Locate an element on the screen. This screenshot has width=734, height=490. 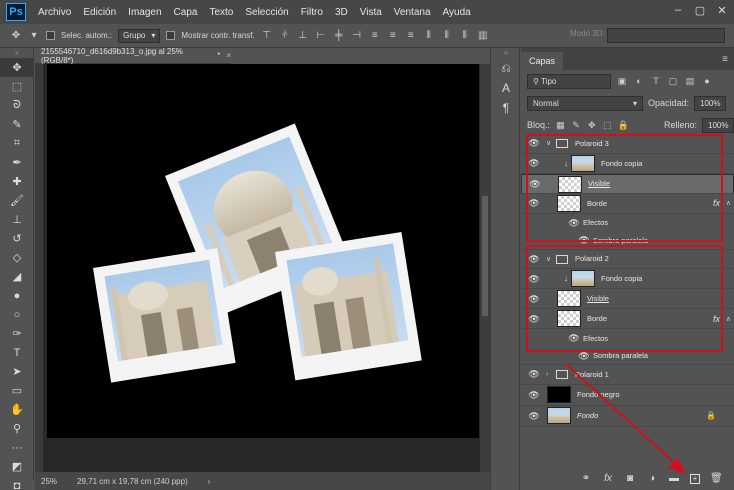
auto-select-checkbox is located at coordinates (50, 35).